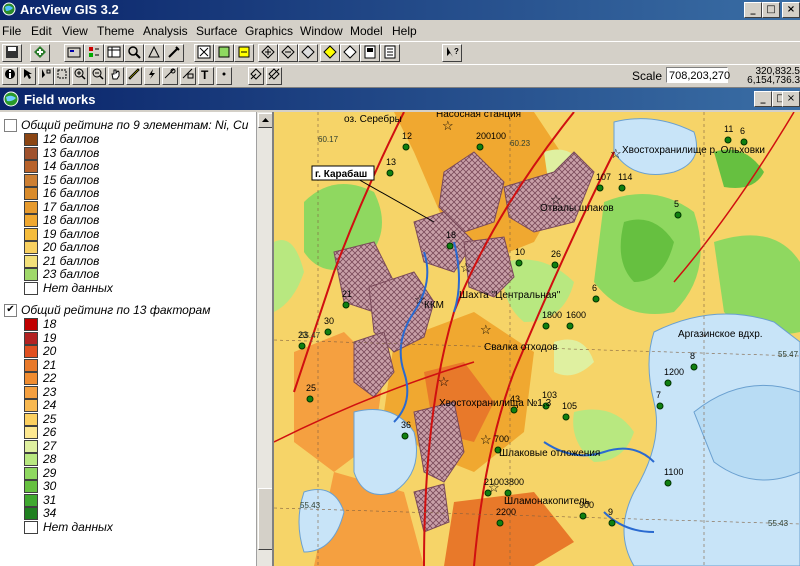  Describe the element at coordinates (28, 76) in the screenshot. I see `pointer-icon` at that location.